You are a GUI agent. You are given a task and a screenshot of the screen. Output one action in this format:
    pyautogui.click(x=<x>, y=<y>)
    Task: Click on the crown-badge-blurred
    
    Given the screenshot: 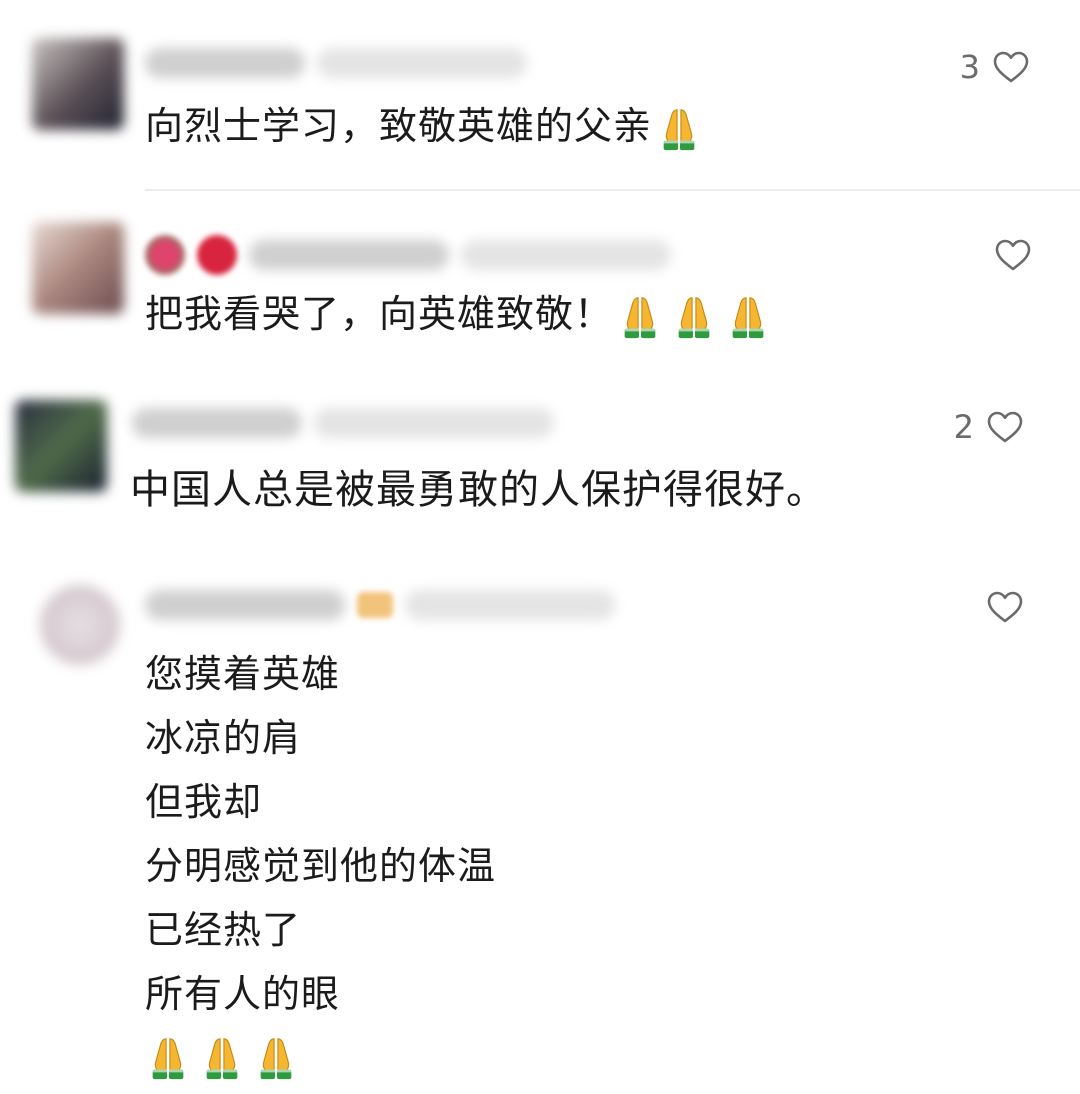 What is the action you would take?
    pyautogui.click(x=375, y=605)
    